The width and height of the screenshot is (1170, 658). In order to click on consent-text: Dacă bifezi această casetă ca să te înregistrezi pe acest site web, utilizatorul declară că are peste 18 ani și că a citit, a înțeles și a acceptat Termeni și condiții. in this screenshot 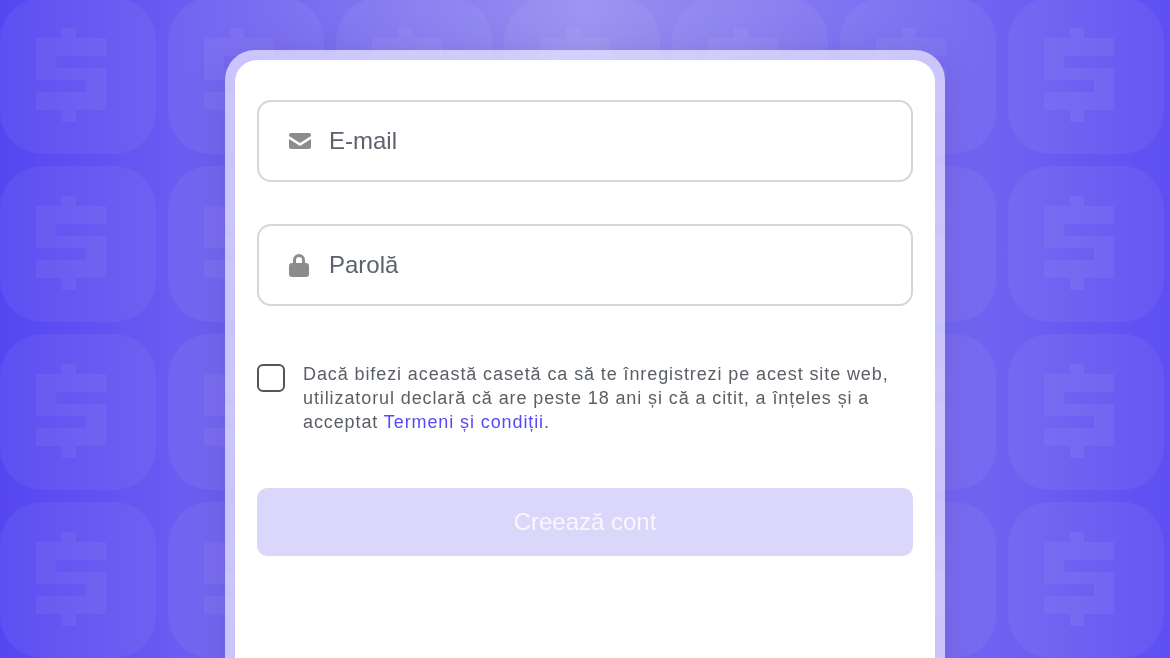, I will do `click(596, 398)`.